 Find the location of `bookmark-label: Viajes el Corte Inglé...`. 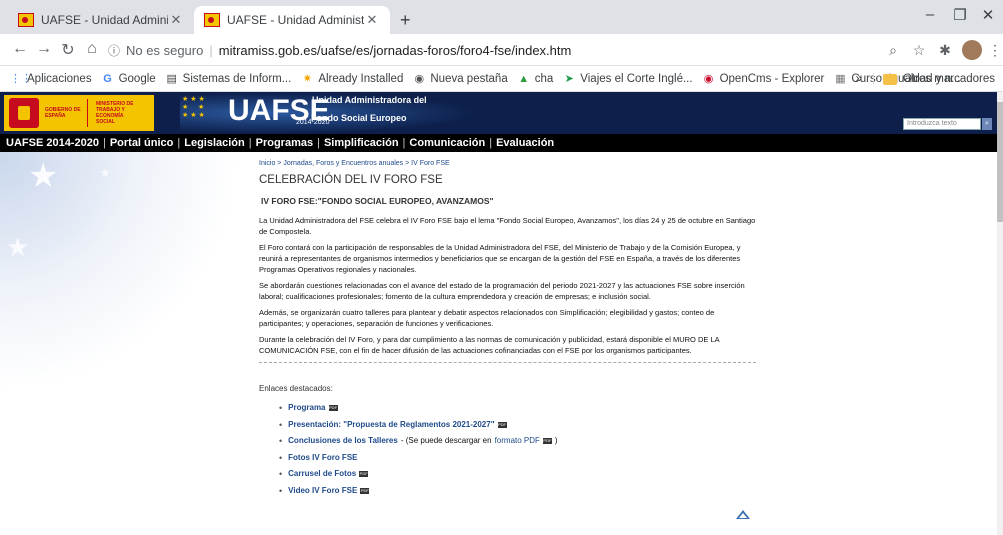

bookmark-label: Viajes el Corte Inglé... is located at coordinates (636, 78).